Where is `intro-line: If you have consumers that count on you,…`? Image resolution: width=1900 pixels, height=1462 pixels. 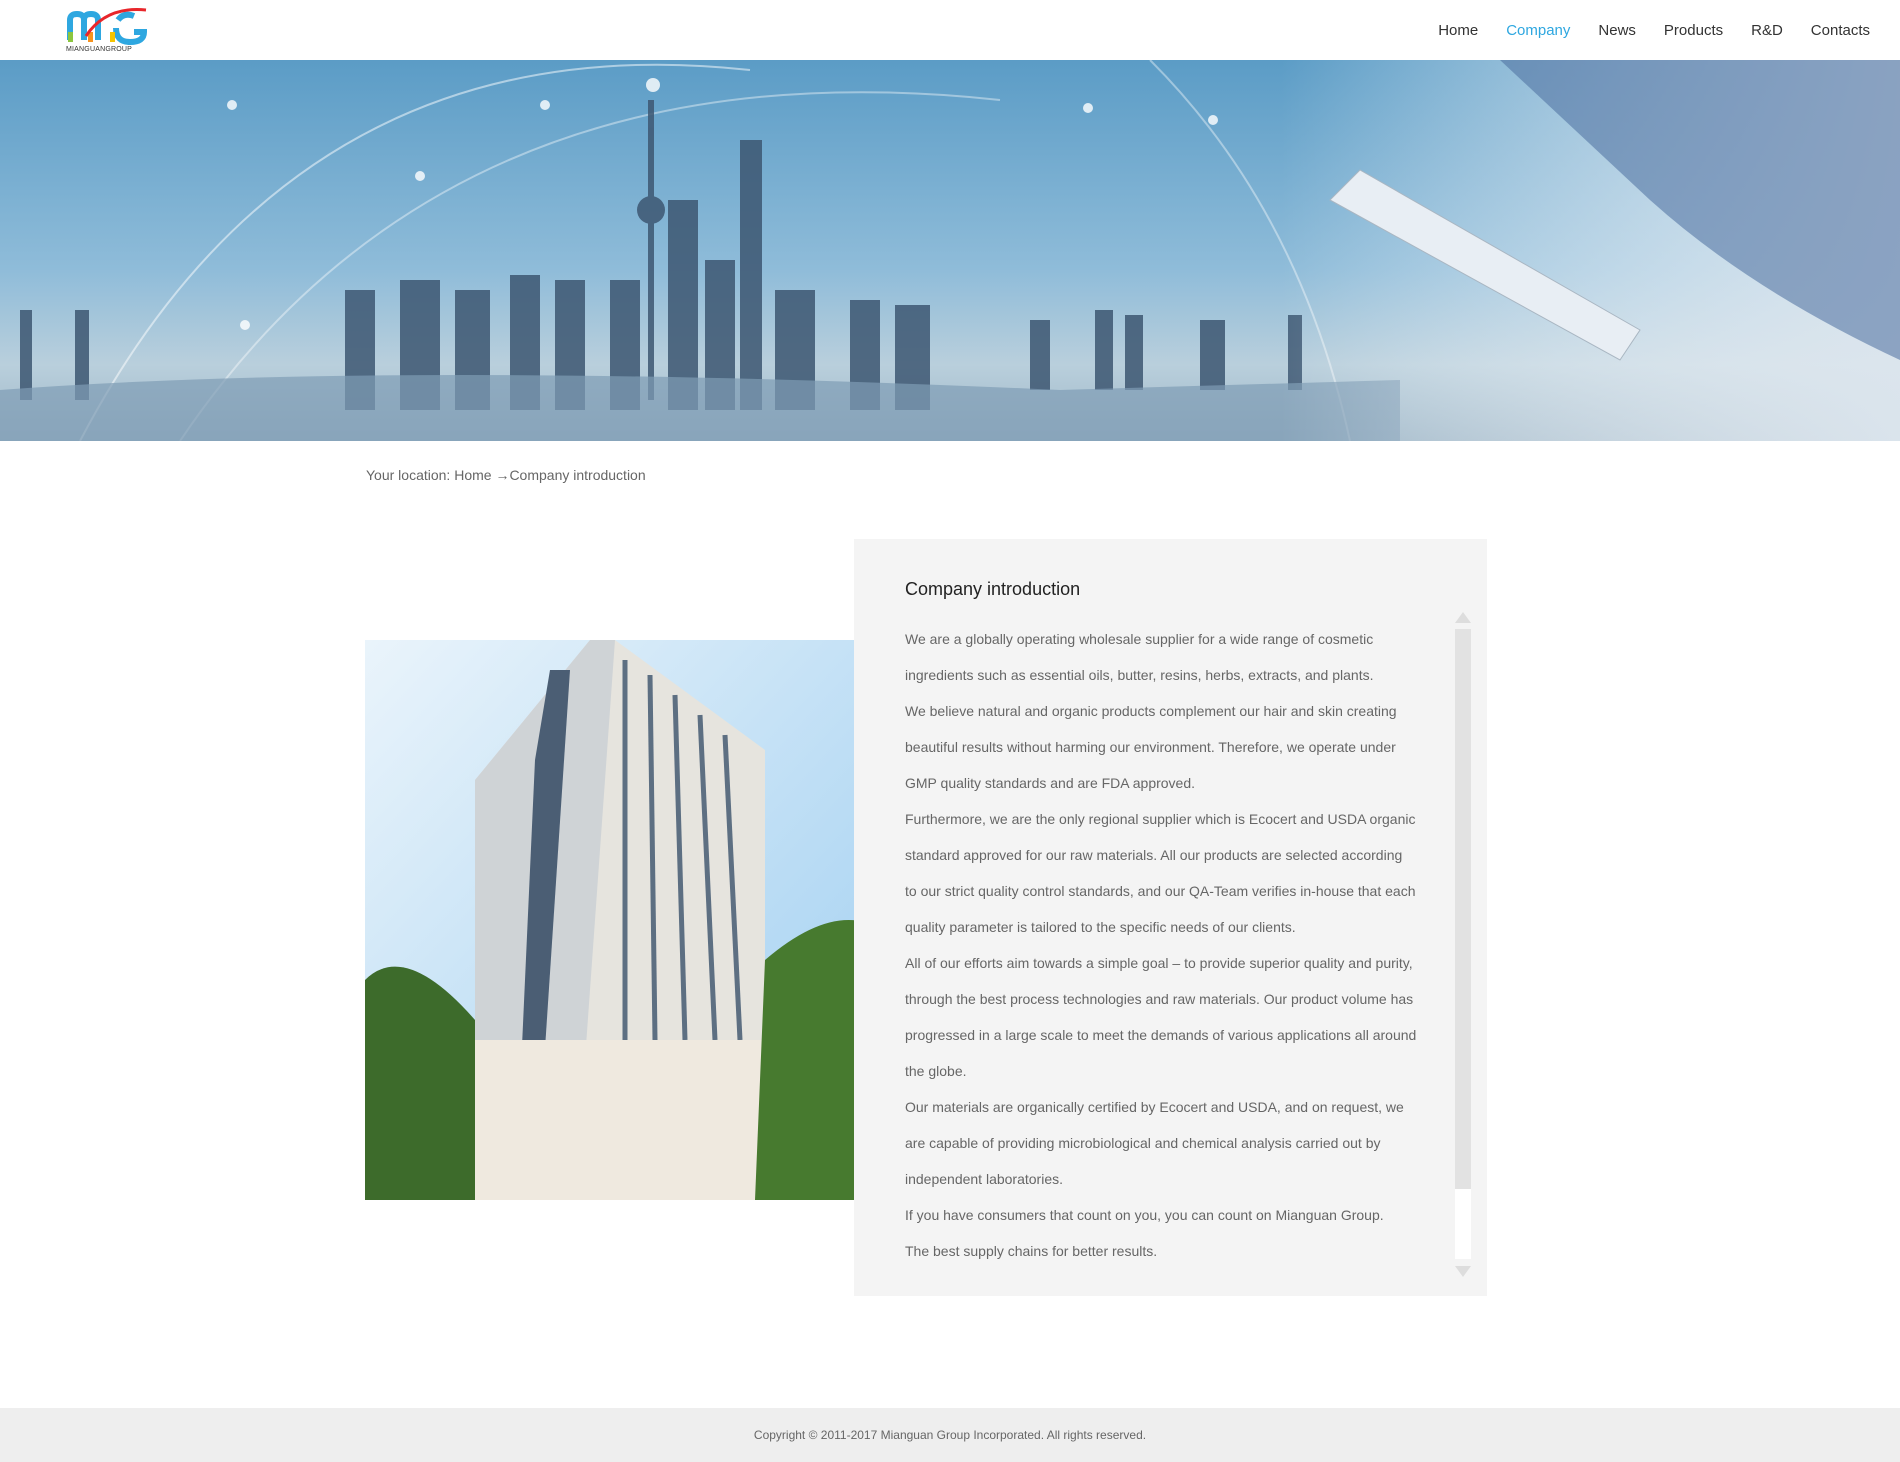
intro-line: If you have consumers that count on you,… is located at coordinates (1144, 1215).